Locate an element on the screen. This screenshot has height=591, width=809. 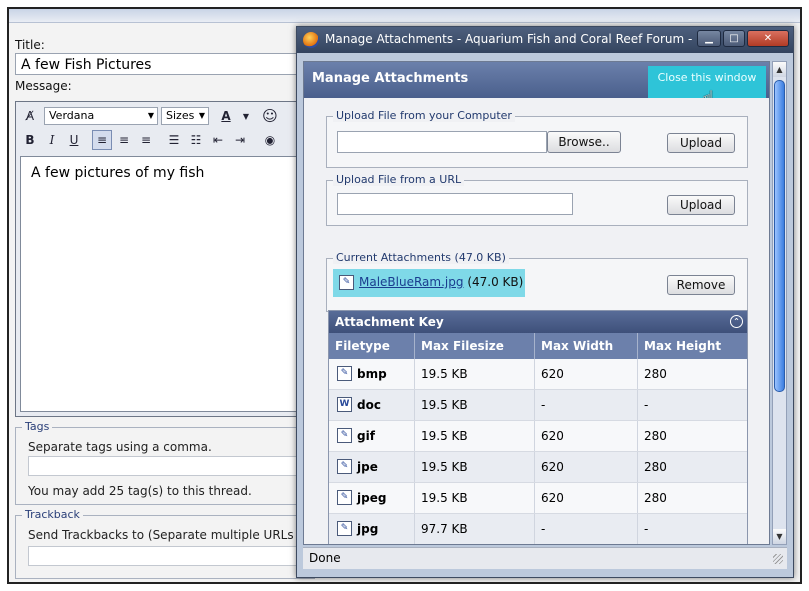
upload-url-fieldset: Upload File from a URL Upload is located at coordinates (537, 199).